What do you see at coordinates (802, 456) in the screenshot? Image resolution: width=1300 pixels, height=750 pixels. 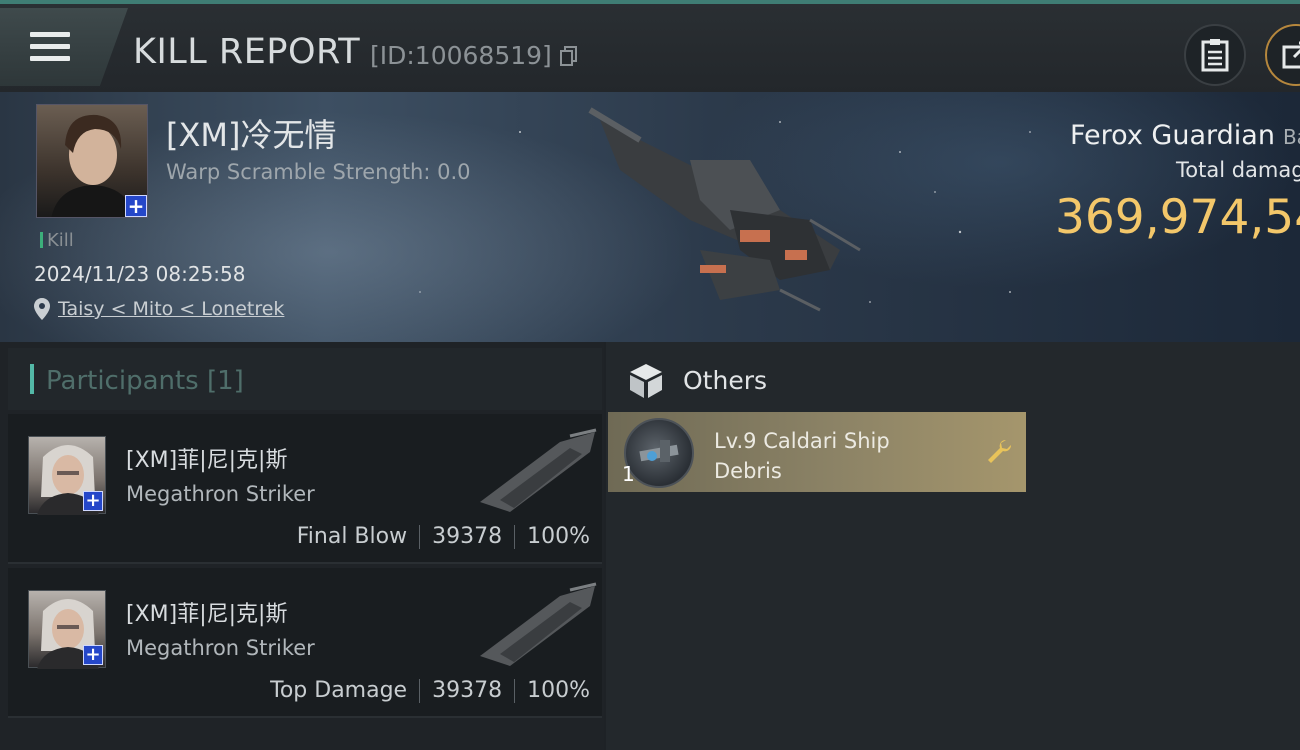 I see `item-name: Lv.9 Caldari Ship Debris` at bounding box center [802, 456].